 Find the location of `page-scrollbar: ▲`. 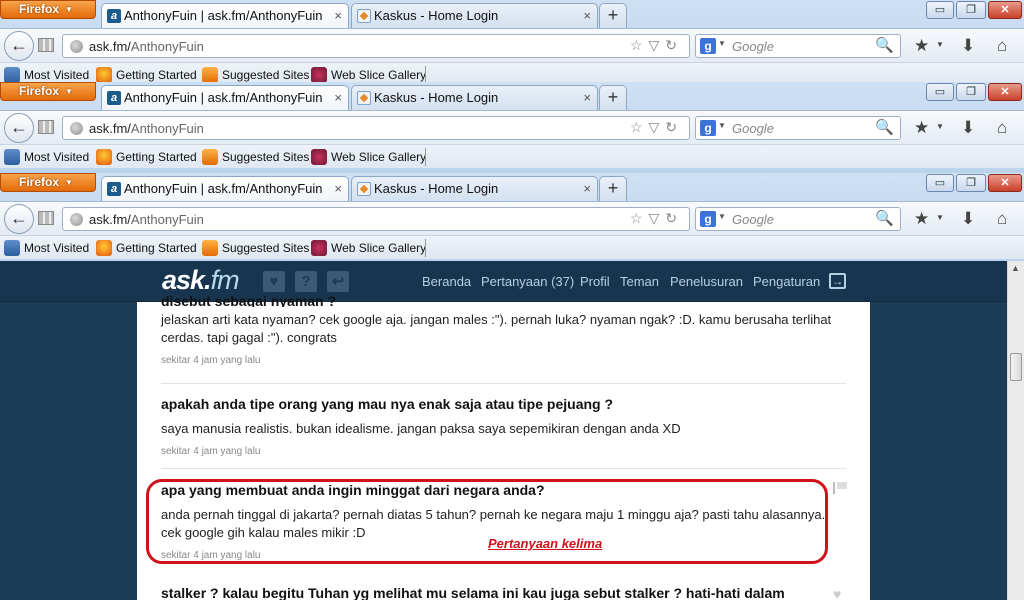

page-scrollbar: ▲ is located at coordinates (1015, 430).